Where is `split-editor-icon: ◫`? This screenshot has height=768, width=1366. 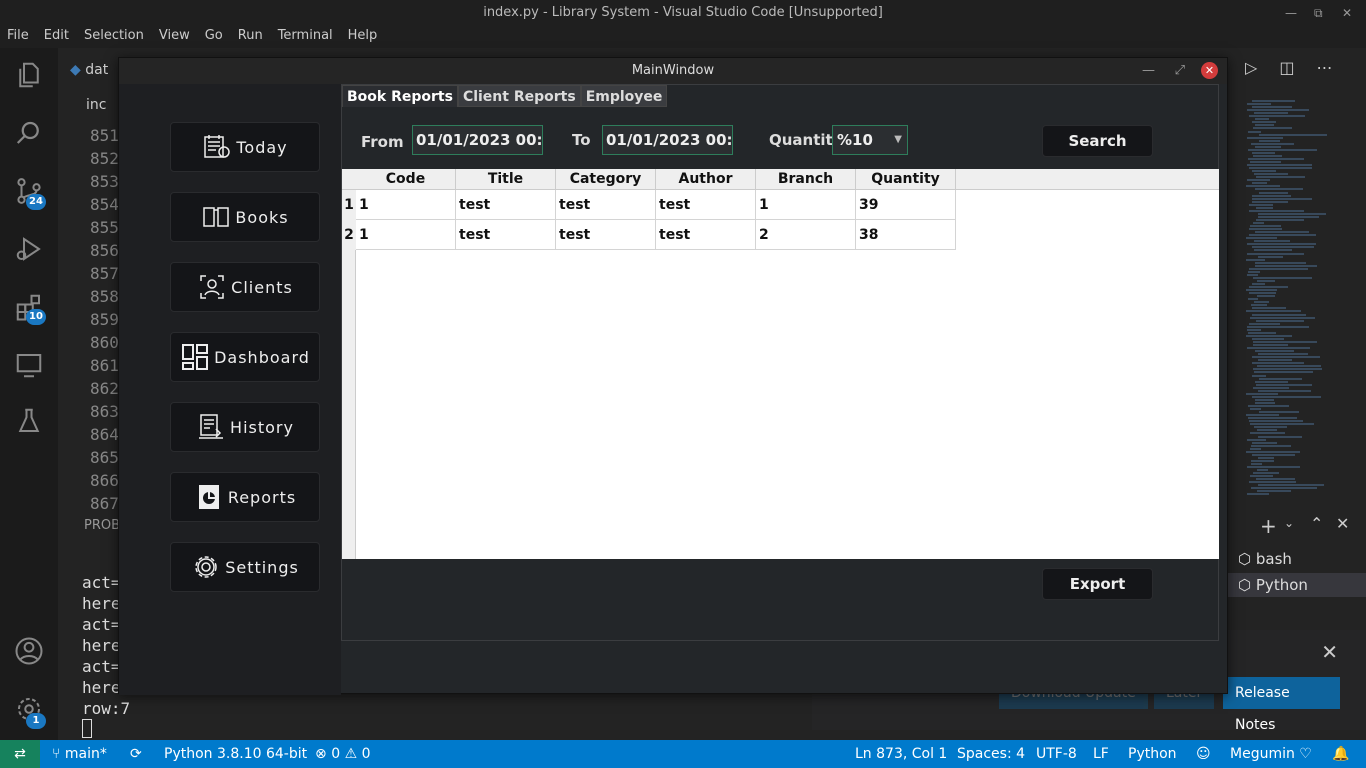
split-editor-icon: ◫ is located at coordinates (1286, 70).